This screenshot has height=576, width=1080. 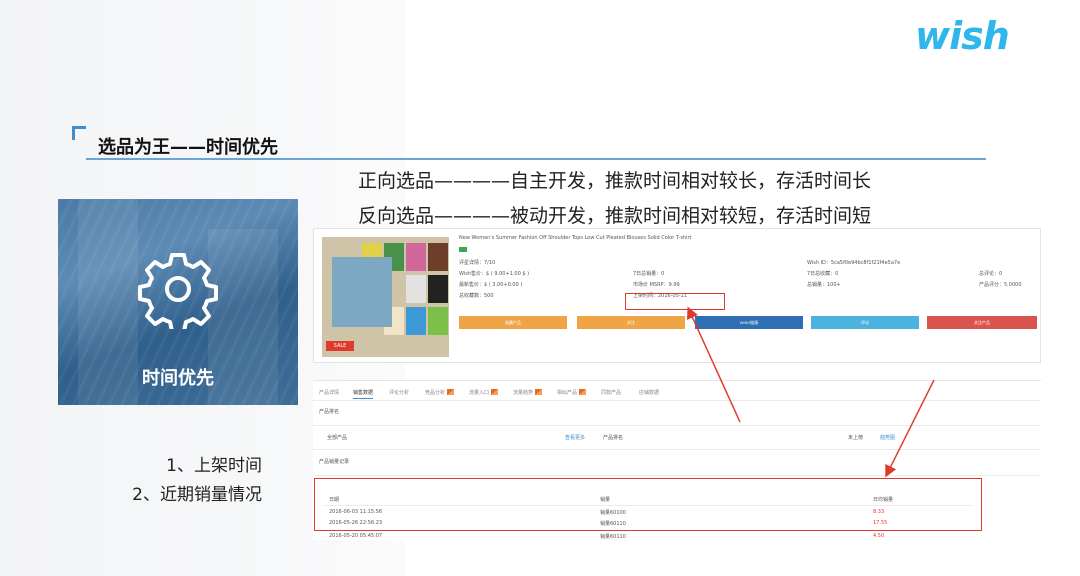 I want to click on field-latest-price: 最新售价：$ ( 3.00+0.00 ), so click(x=491, y=285).